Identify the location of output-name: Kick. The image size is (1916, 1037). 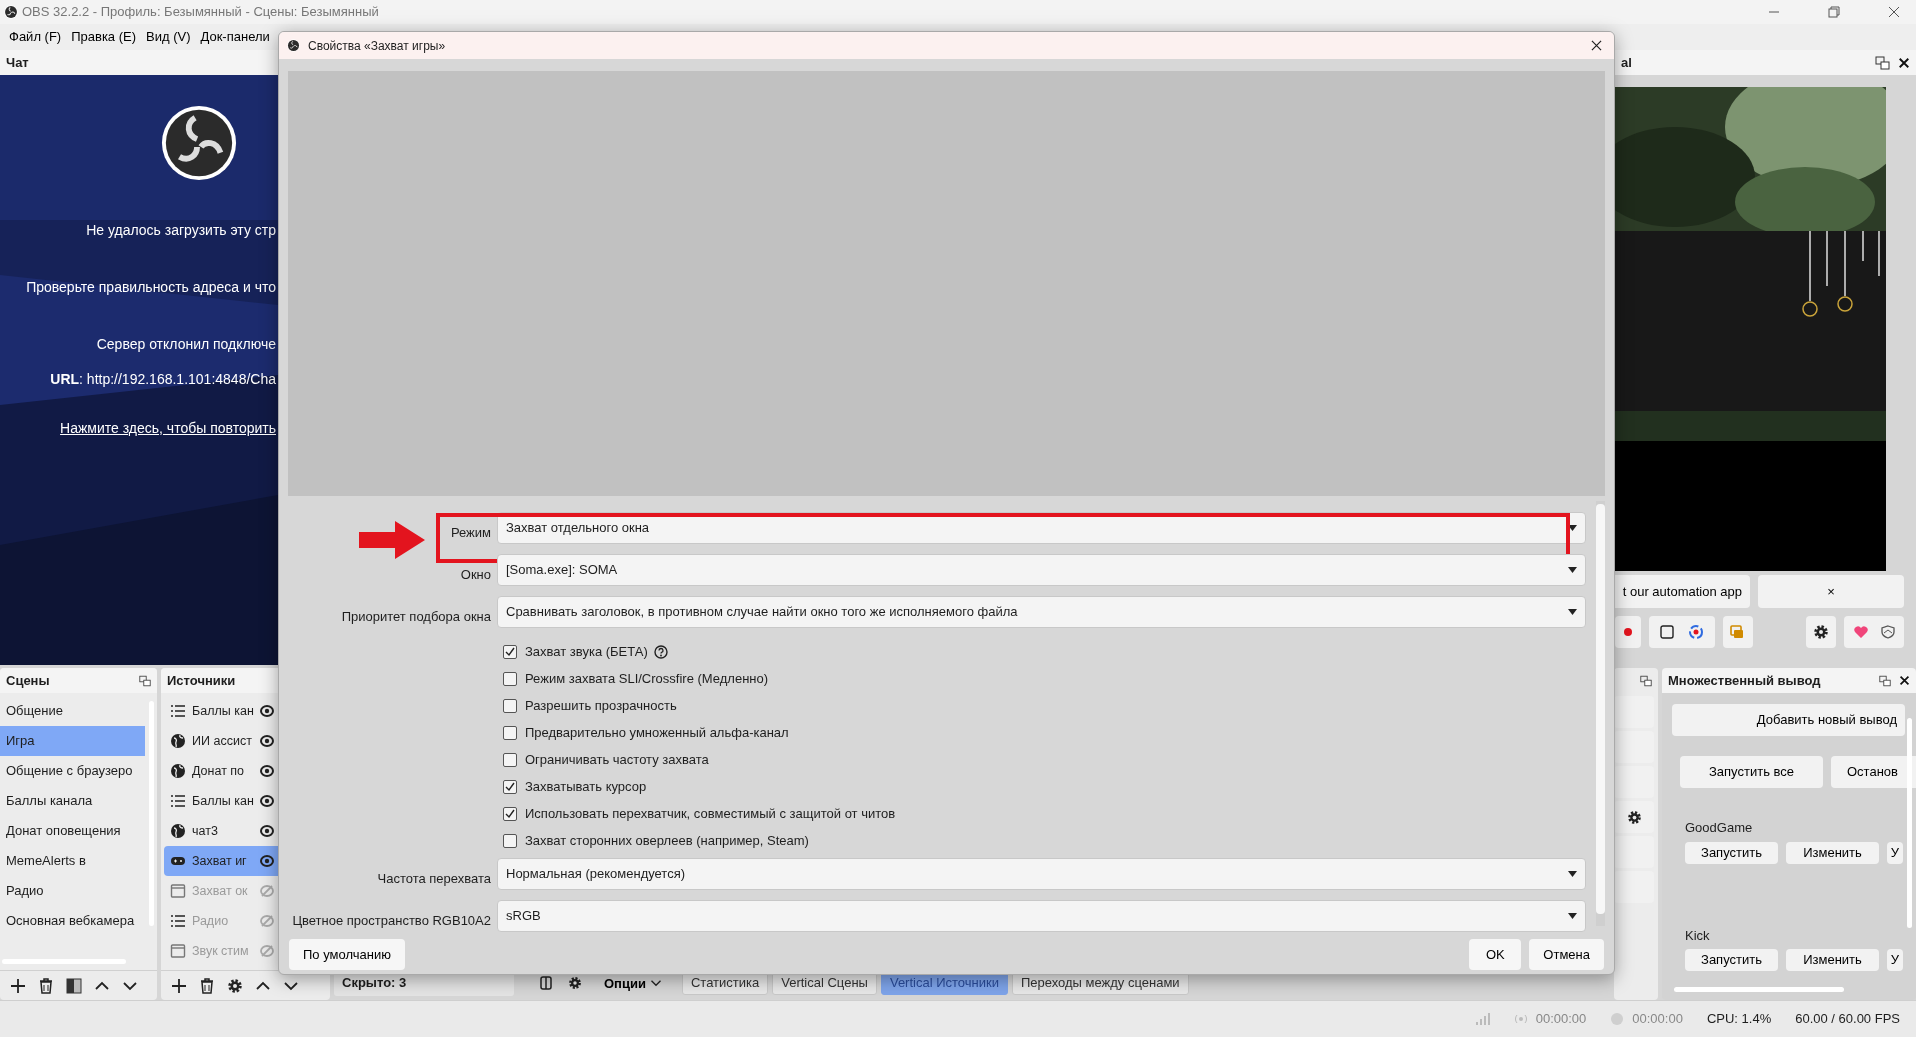
(1698, 935).